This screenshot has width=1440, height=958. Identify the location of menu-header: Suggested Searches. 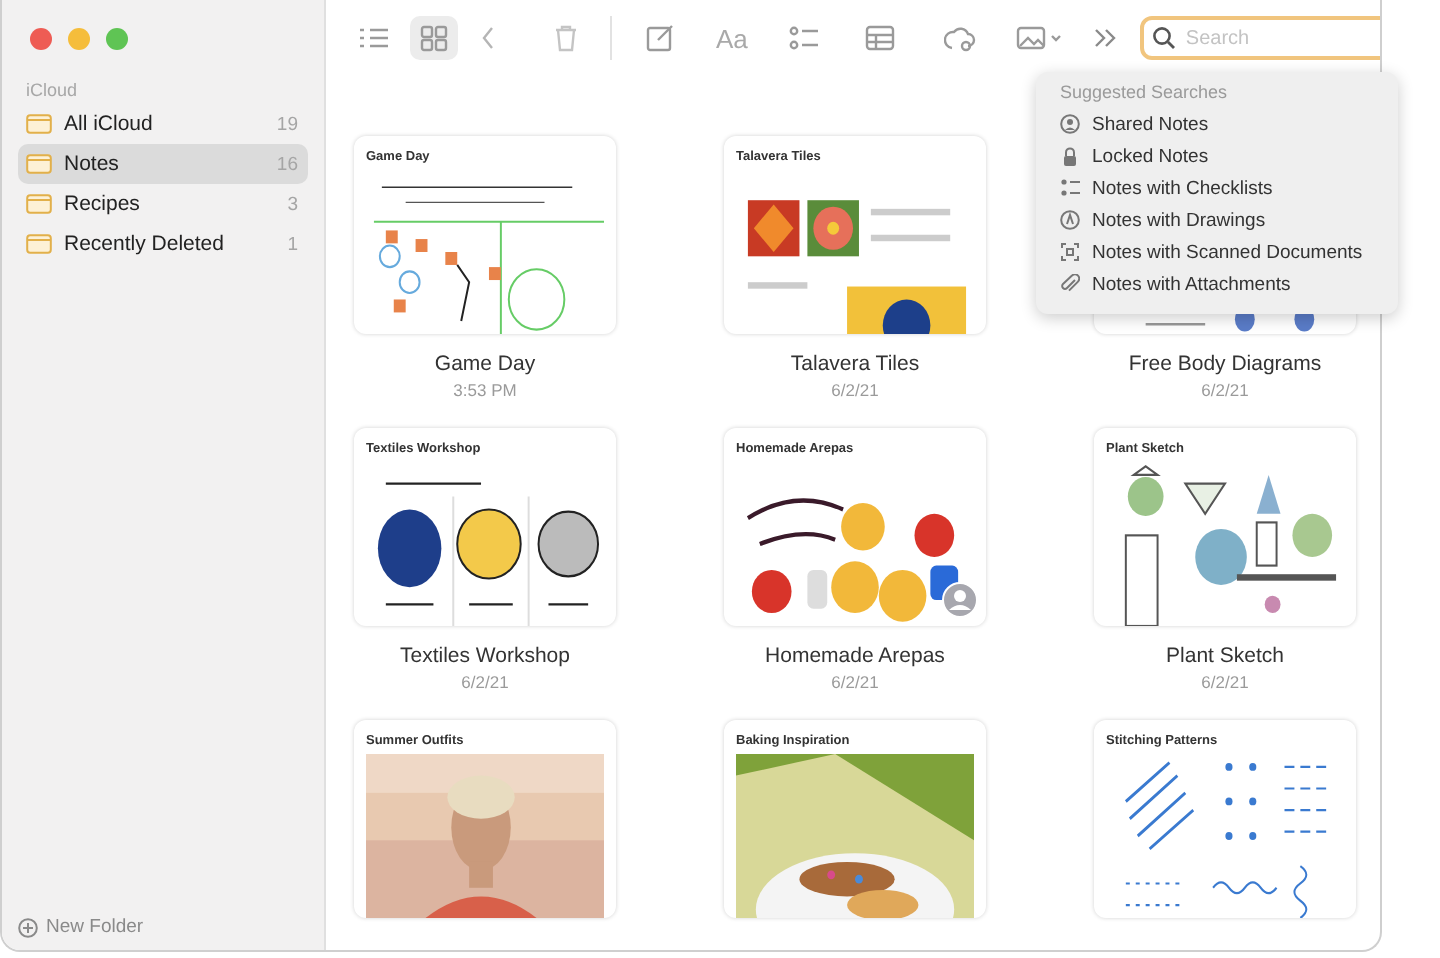
(1145, 92).